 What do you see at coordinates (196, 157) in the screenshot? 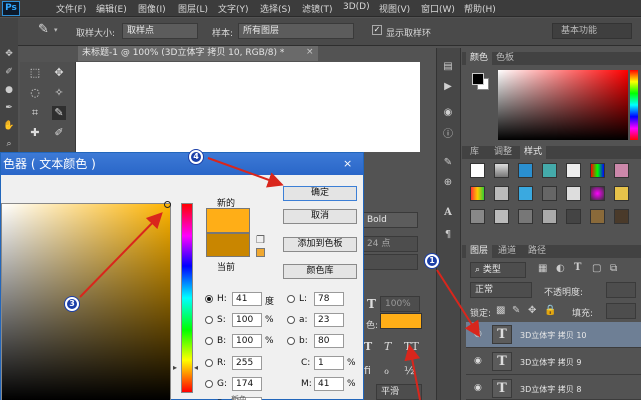
I see `annotation-badge-4: 4` at bounding box center [196, 157].